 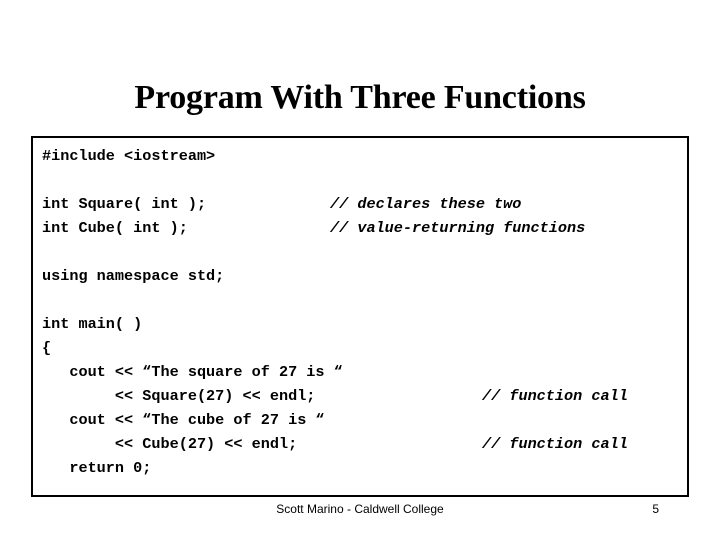 I want to click on code-line-text: {, so click(x=47, y=348).